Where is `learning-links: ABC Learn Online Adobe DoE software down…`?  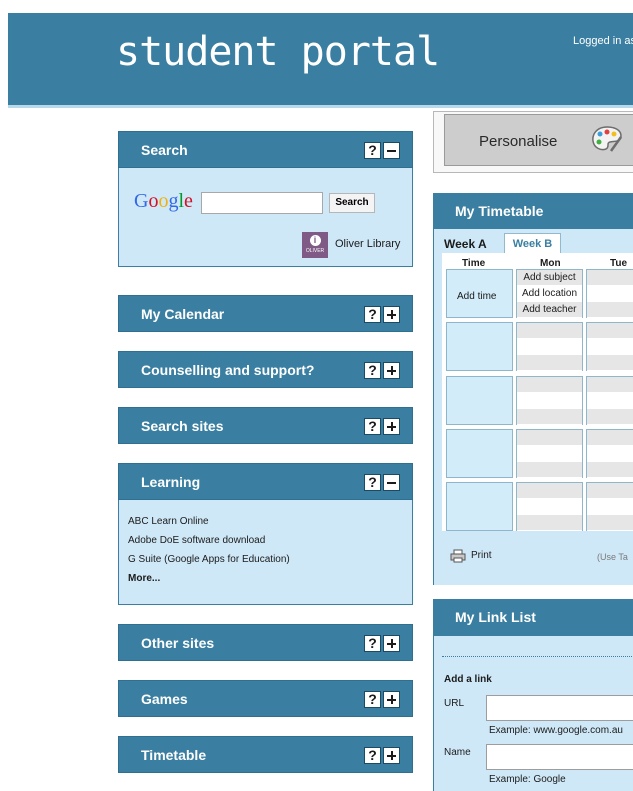 learning-links: ABC Learn Online Adobe DoE software down… is located at coordinates (265, 552).